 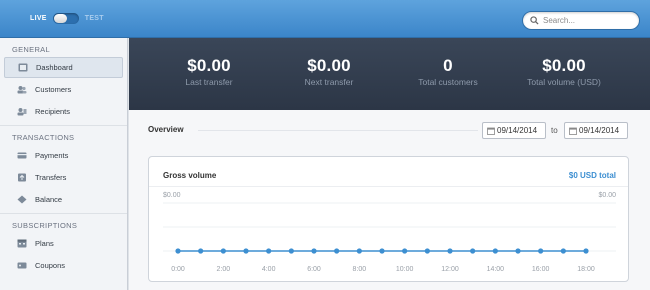 What do you see at coordinates (22, 68) in the screenshot?
I see `dashboard-icon` at bounding box center [22, 68].